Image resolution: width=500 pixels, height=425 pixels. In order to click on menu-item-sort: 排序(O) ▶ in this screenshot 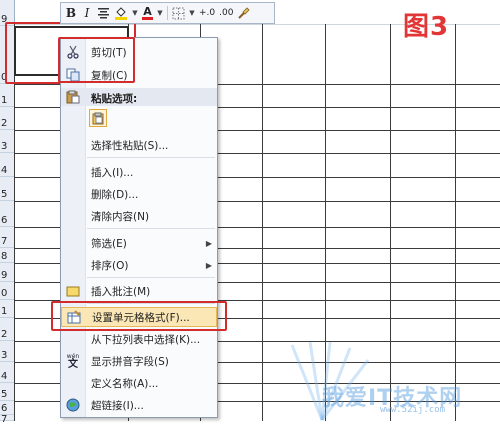, I will do `click(139, 265)`.